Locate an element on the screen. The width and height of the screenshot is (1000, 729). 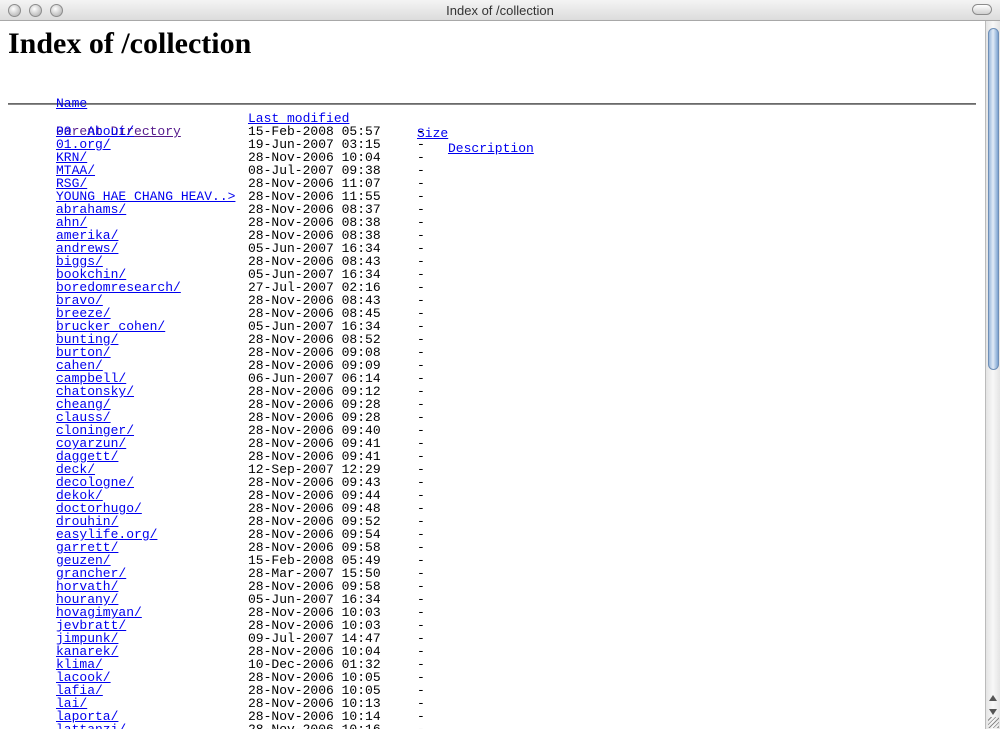
listing-row: lattanzi/28-Nov-2006 10:16 - is located at coordinates (492, 726).